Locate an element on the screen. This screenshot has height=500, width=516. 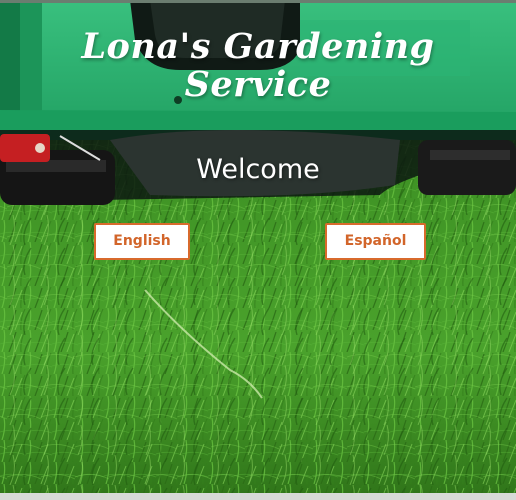
title-line-1: Lona's Gardening is located at coordinates (258, 46).